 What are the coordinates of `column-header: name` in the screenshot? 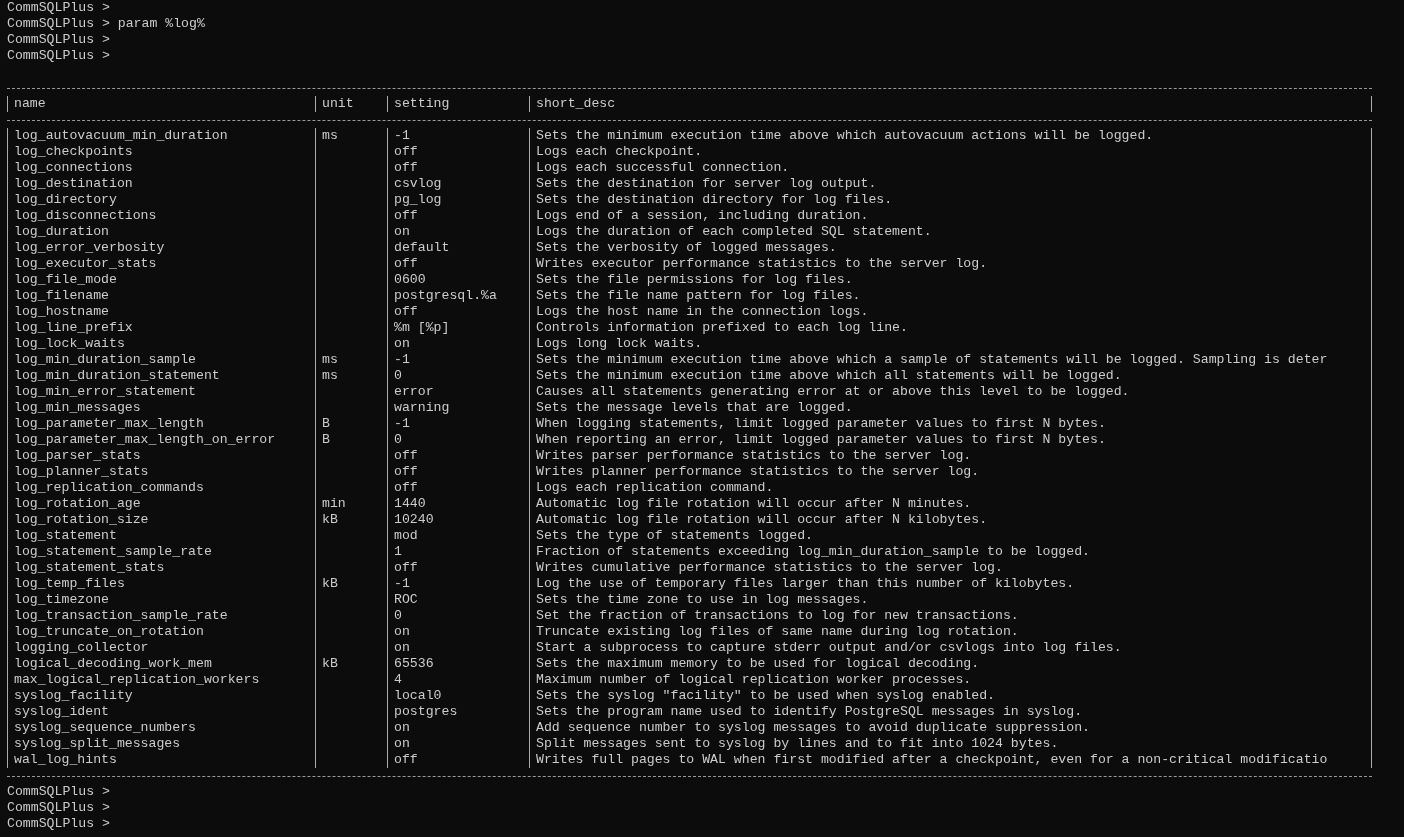 It's located at (161, 104).